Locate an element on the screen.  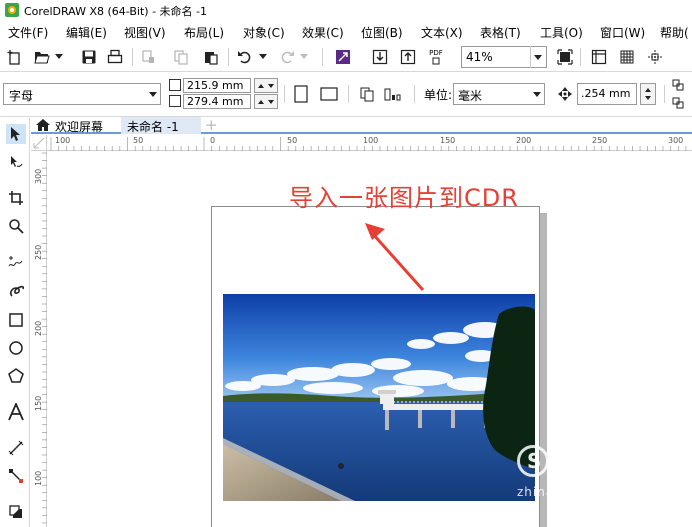
zoom-level-value: 41% is located at coordinates (479, 57).